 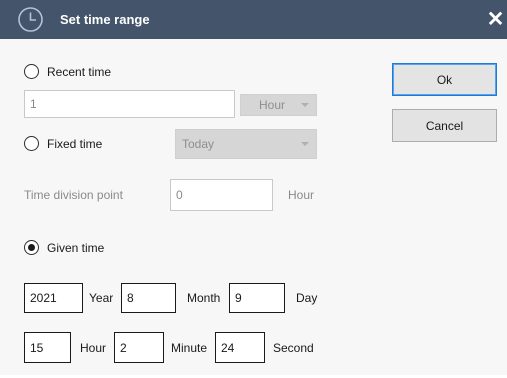 I want to click on month-label: Month, so click(x=204, y=298).